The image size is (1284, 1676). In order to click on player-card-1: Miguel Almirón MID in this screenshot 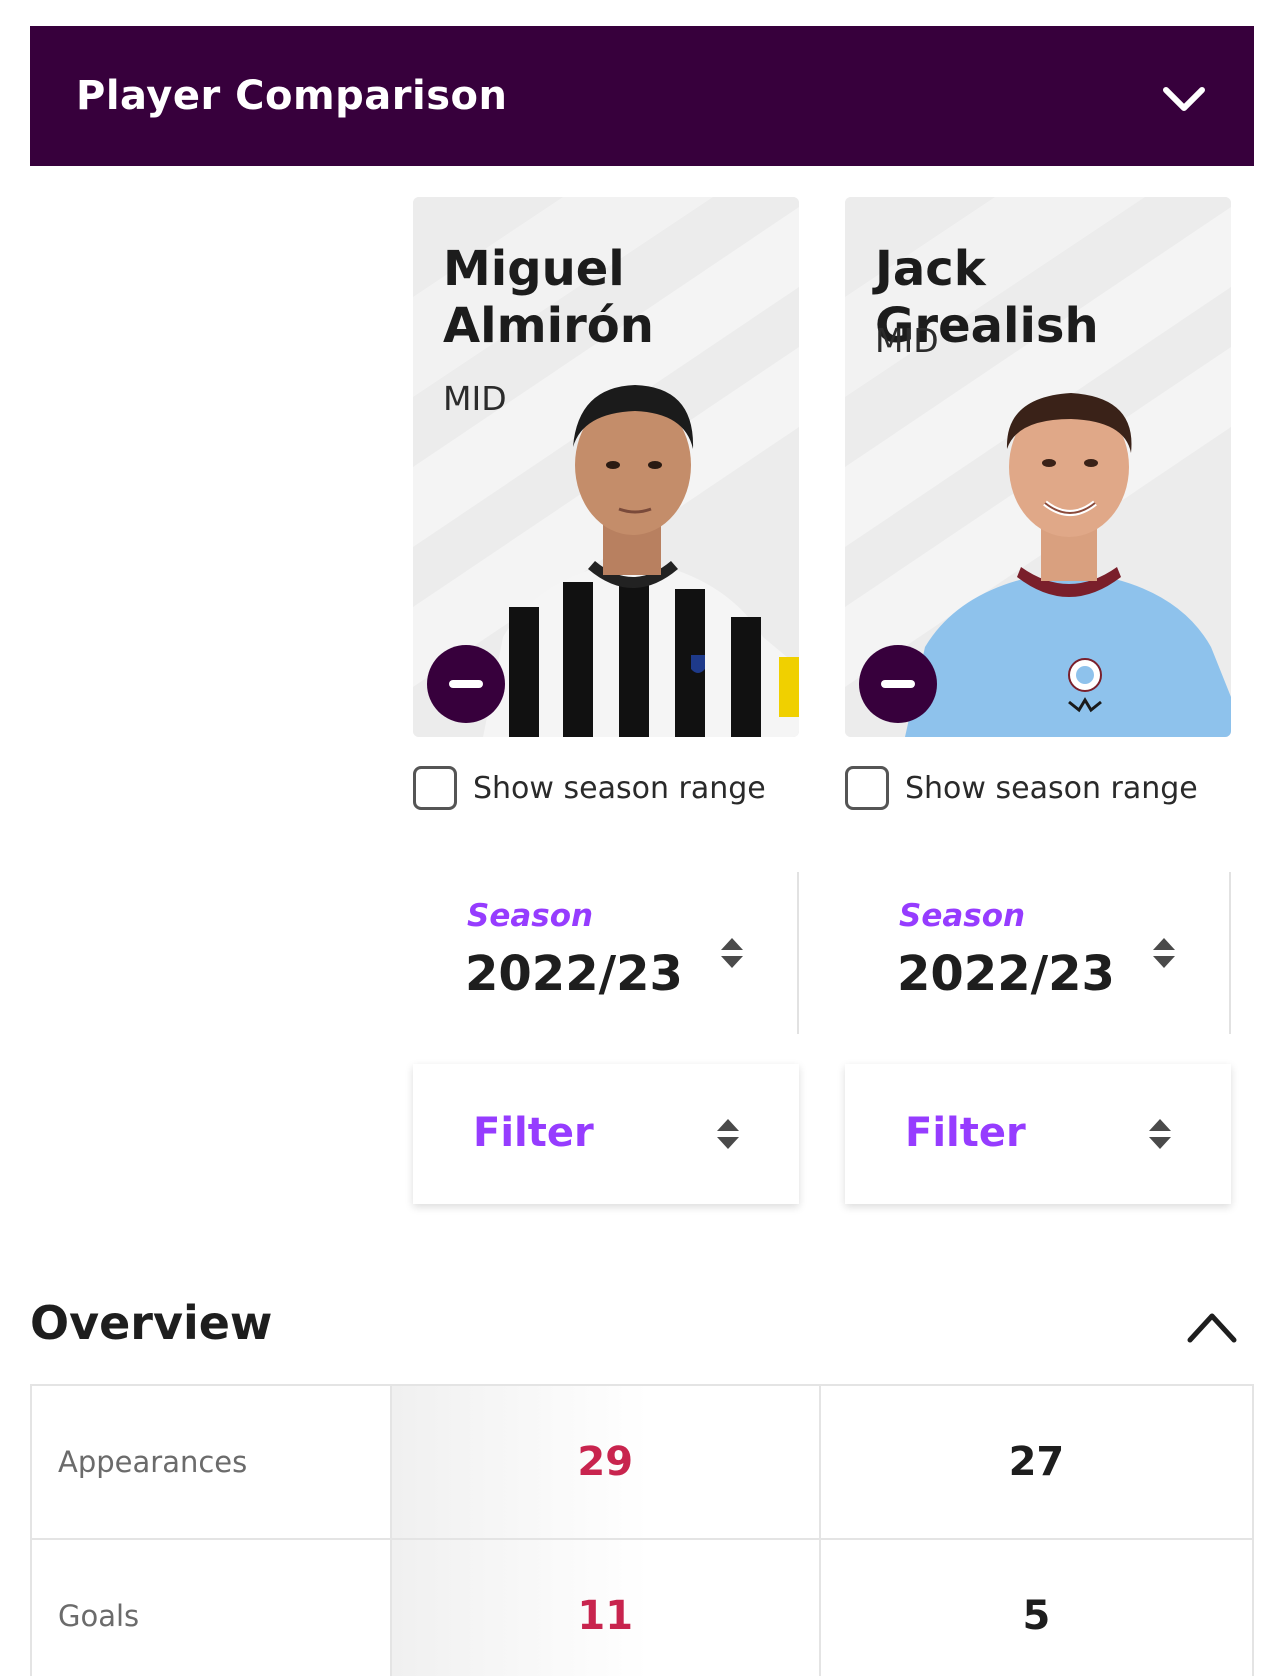, I will do `click(606, 467)`.